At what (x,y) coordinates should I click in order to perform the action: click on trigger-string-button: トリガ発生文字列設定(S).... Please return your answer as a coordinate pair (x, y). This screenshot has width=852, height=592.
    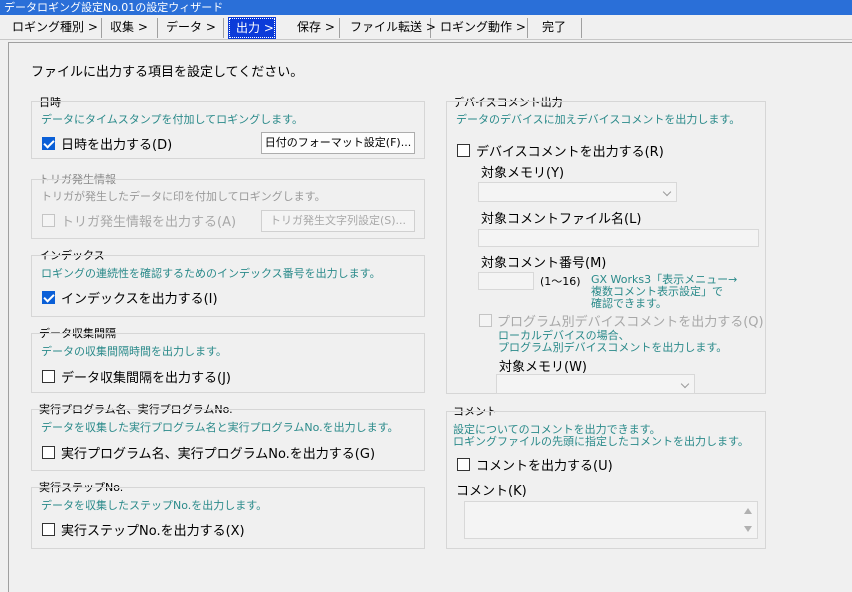
    Looking at the image, I should click on (338, 221).